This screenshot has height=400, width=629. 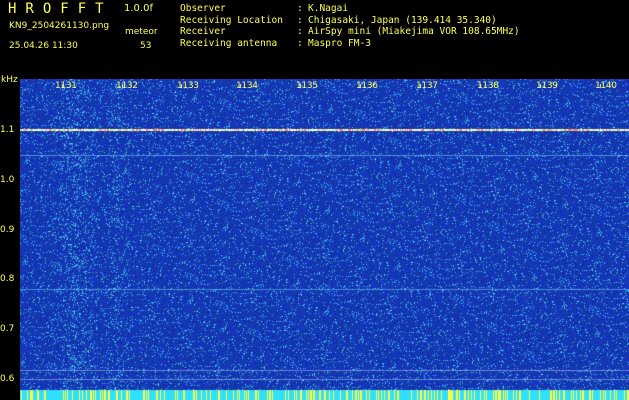 What do you see at coordinates (203, 8) in the screenshot?
I see `info-key: Observer` at bounding box center [203, 8].